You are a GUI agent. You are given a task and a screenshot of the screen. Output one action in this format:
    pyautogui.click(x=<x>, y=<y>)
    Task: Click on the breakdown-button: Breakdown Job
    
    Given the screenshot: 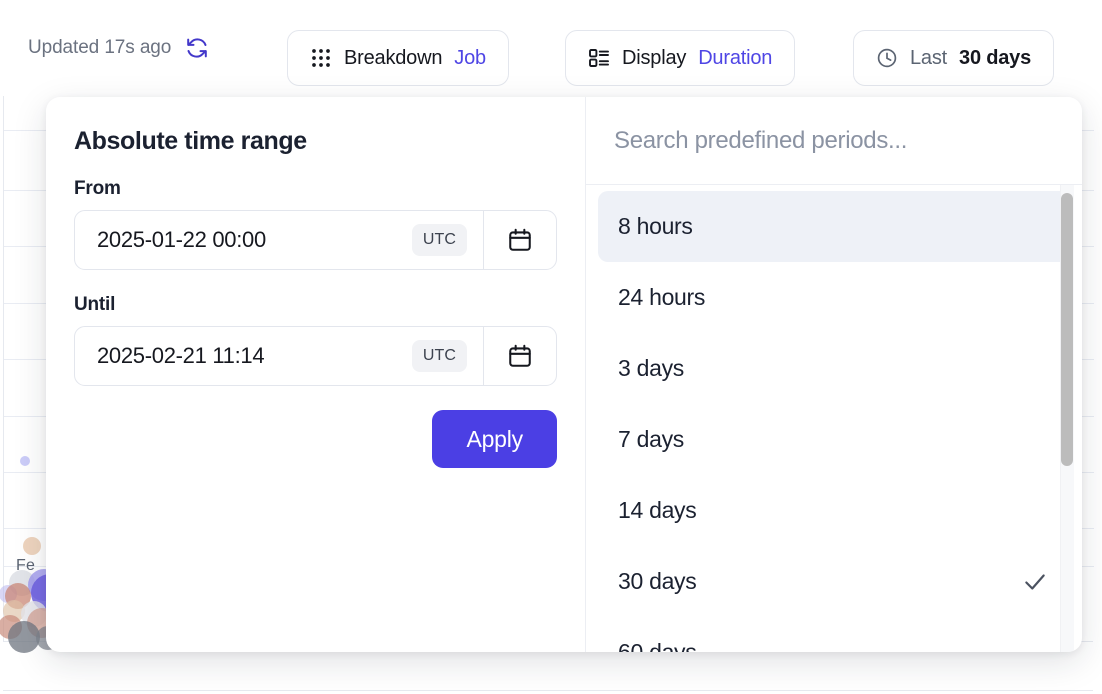 What is the action you would take?
    pyautogui.click(x=398, y=58)
    